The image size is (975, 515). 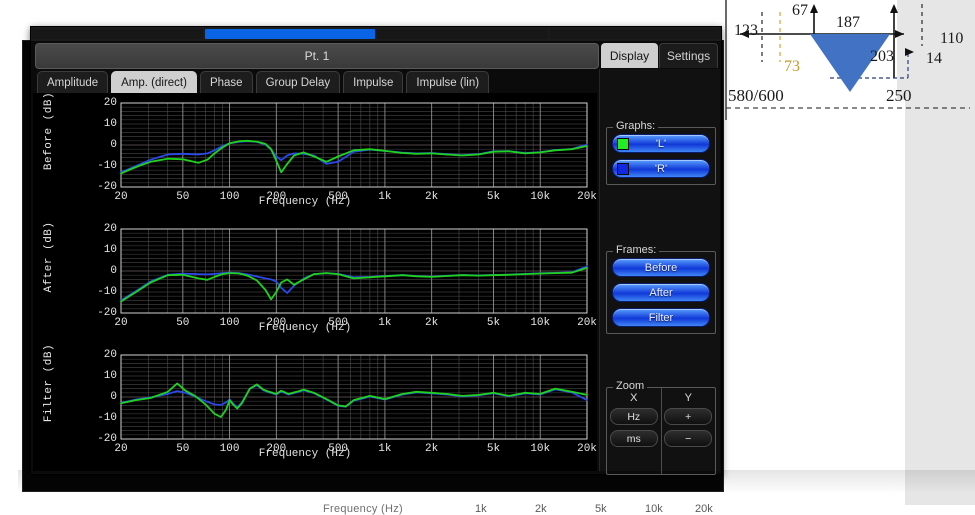 What do you see at coordinates (800, 10) in the screenshot?
I see `dim-67: 67` at bounding box center [800, 10].